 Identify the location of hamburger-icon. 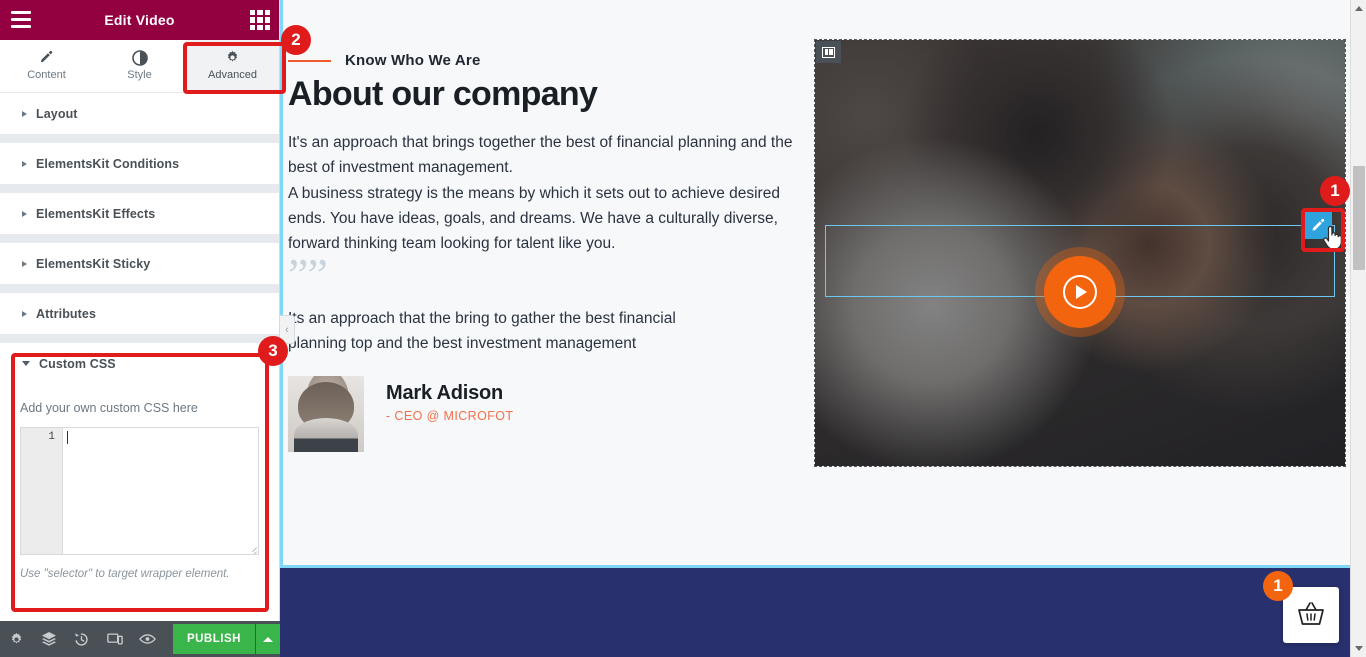
(21, 19).